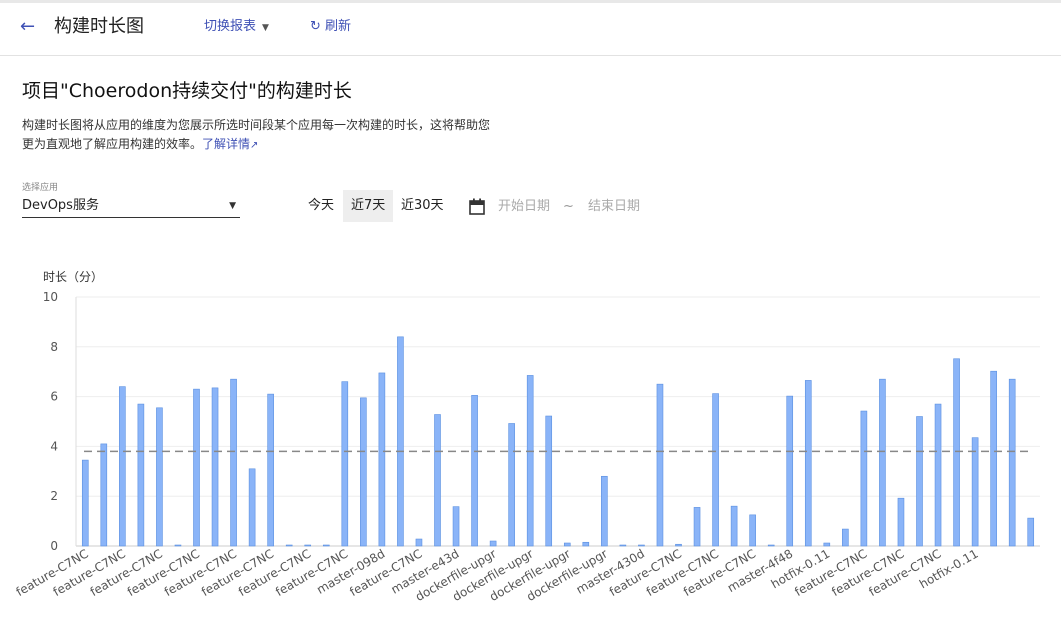 The height and width of the screenshot is (620, 1061). Describe the element at coordinates (54, 397) in the screenshot. I see `y-tick-label: 6` at that location.